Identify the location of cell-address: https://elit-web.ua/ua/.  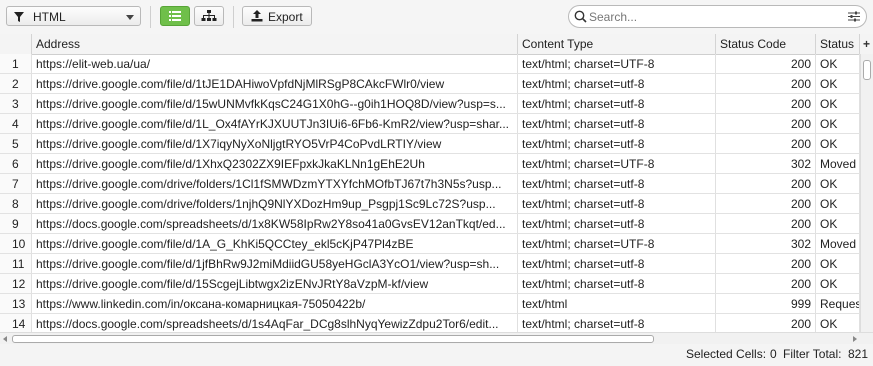
(275, 63).